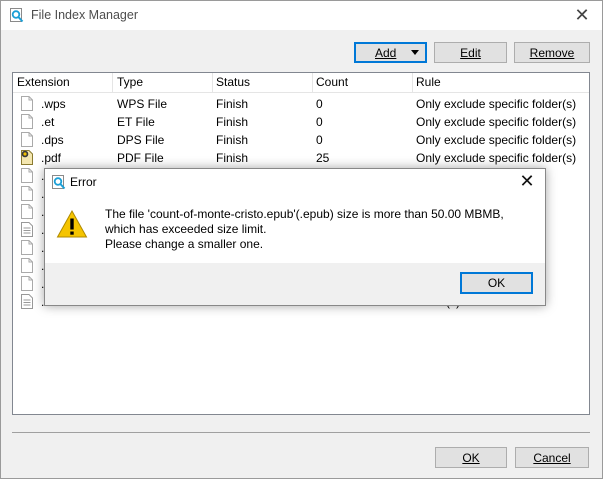 This screenshot has height=479, width=603. I want to click on list-header: Extension Type Status Count Rule, so click(301, 83).